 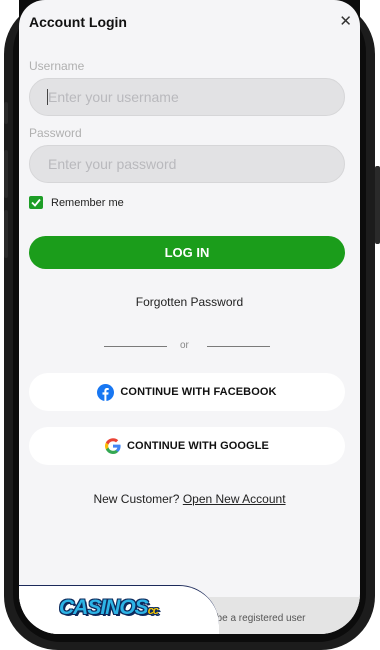 I want to click on new-customer-prefix: New Customer?, so click(x=136, y=499).